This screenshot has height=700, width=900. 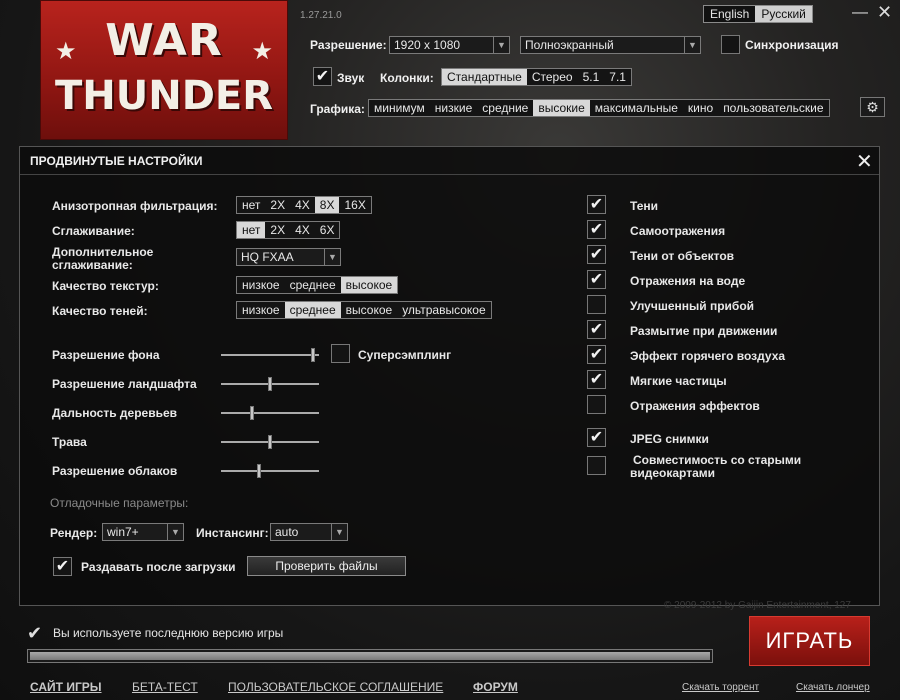 I want to click on footer-link-agreement: ПОЛЬЗОВАТЕЛЬСКОЕ СОГЛАШЕНИЕ, so click(x=335, y=687).